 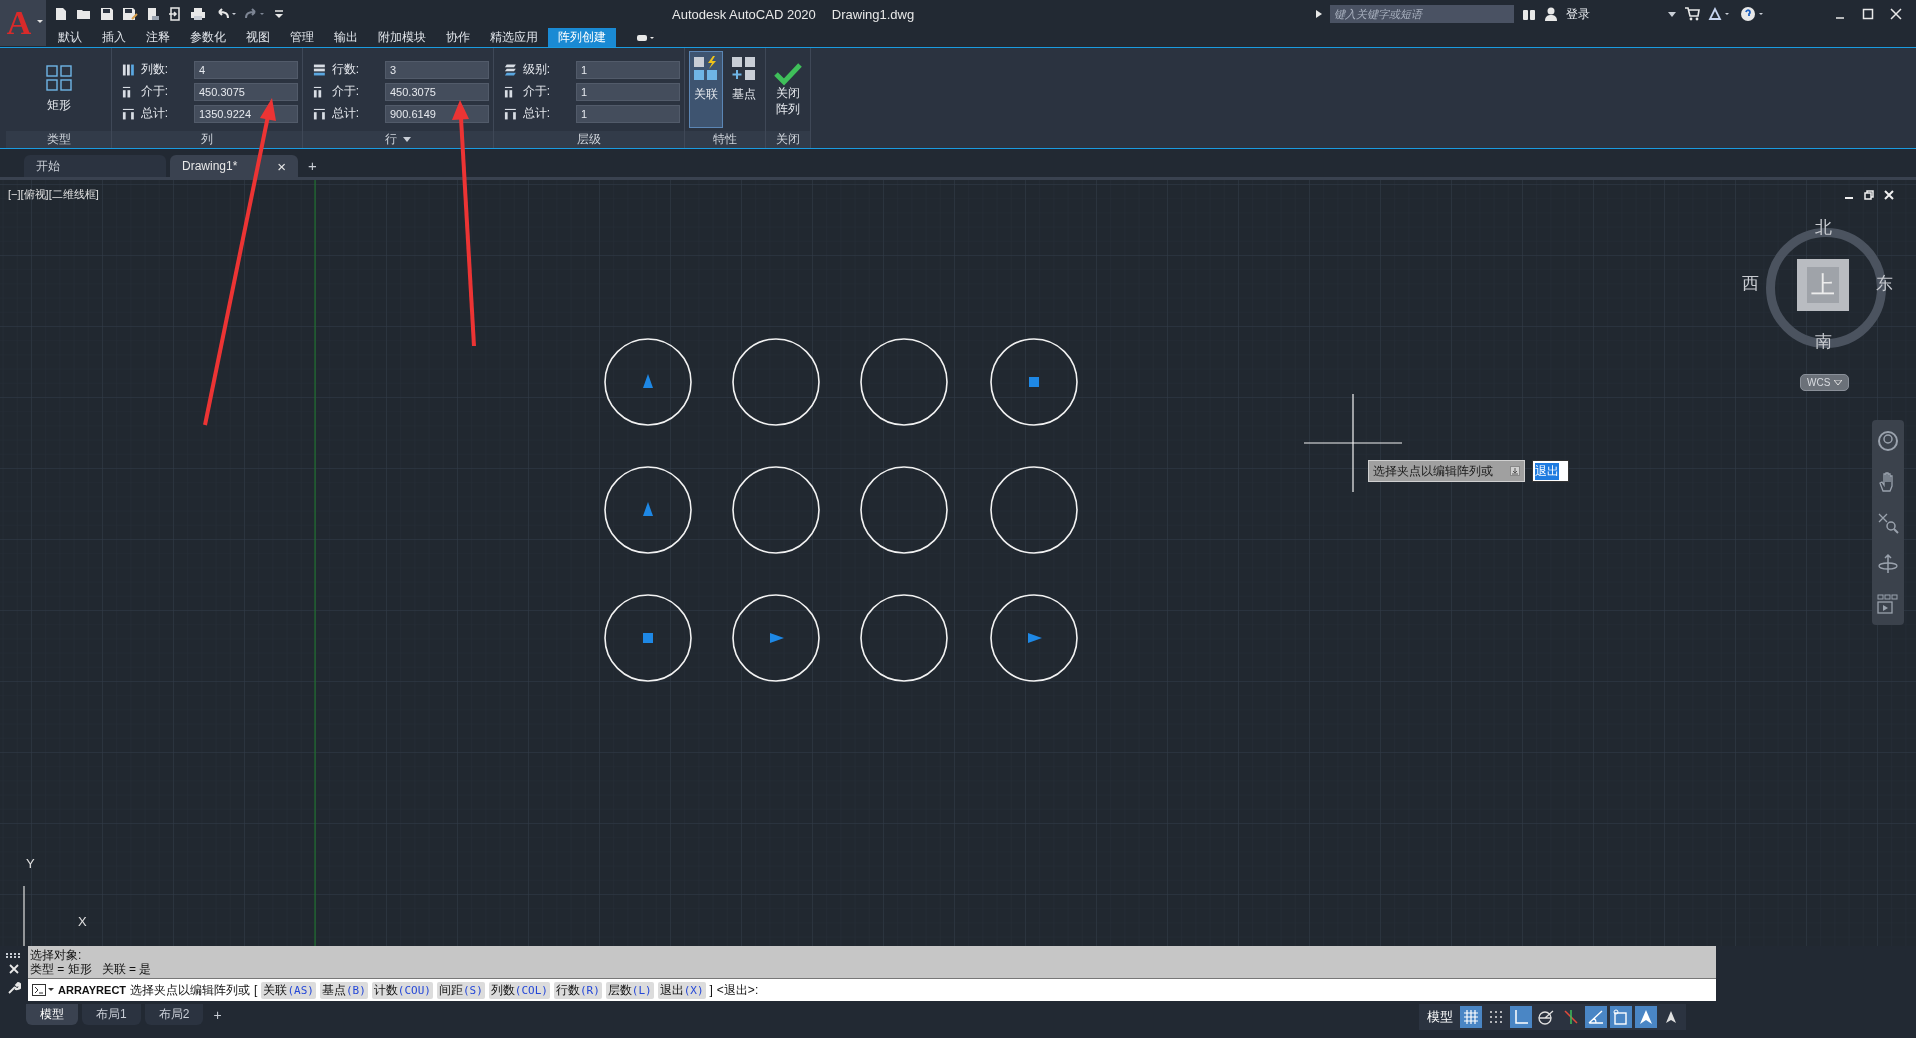 What do you see at coordinates (174, 1014) in the screenshot?
I see `layout-tab: 布局2` at bounding box center [174, 1014].